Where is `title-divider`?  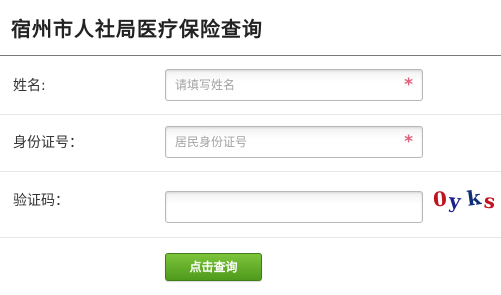 title-divider is located at coordinates (250, 55).